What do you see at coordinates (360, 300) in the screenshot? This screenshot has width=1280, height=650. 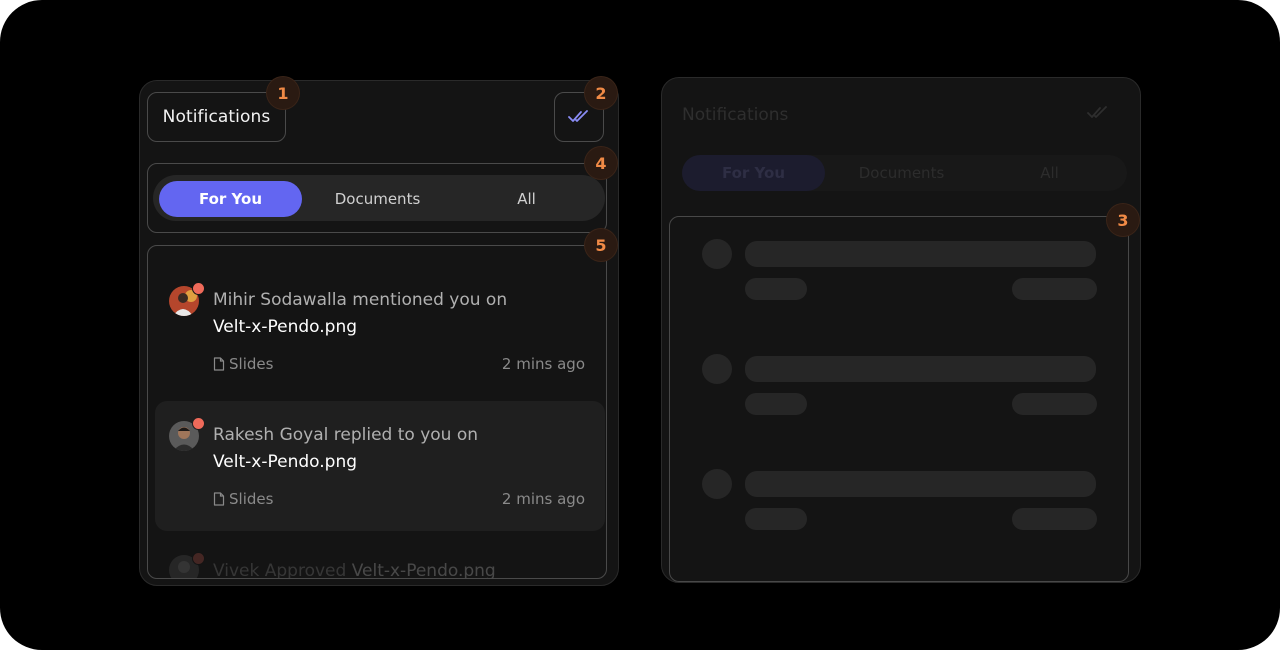 I see `notification-text: Mihir Sodawalla mentioned you on` at bounding box center [360, 300].